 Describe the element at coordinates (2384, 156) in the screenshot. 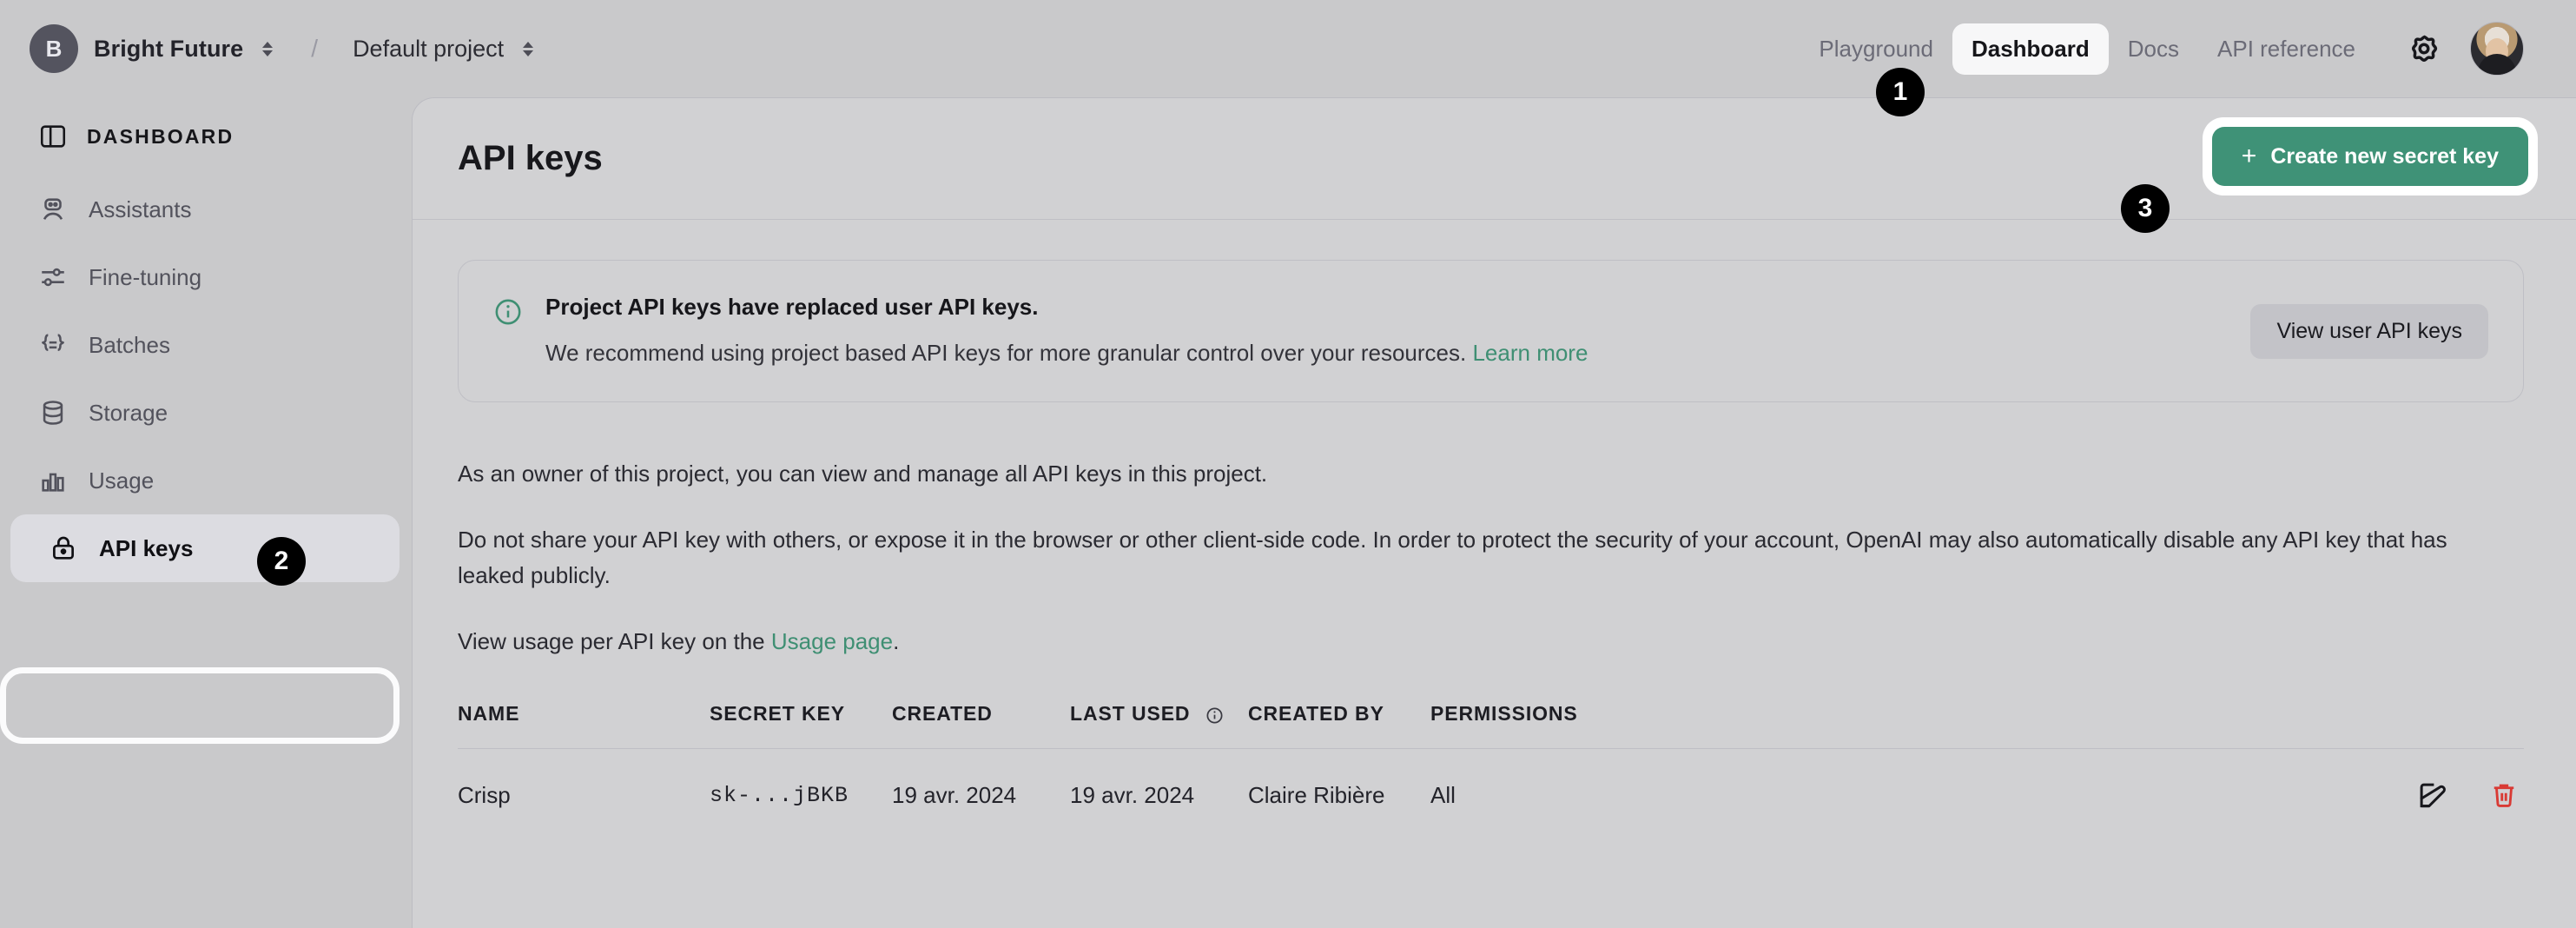

I see `create-new-secret-key-label: Create new secret key` at that location.